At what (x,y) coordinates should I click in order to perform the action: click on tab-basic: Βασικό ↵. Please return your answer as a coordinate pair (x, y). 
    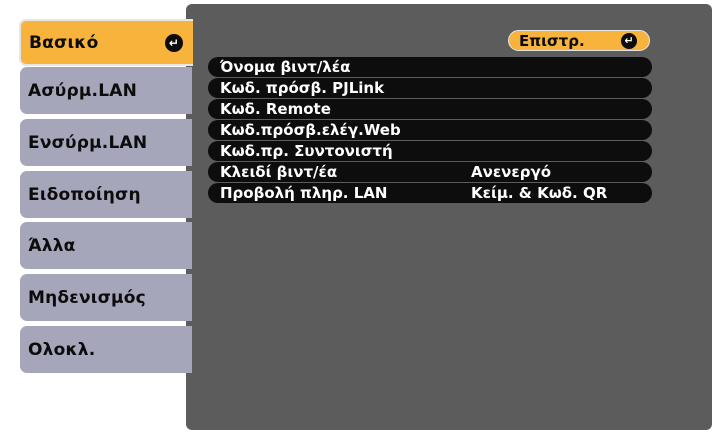
    Looking at the image, I should click on (106, 42).